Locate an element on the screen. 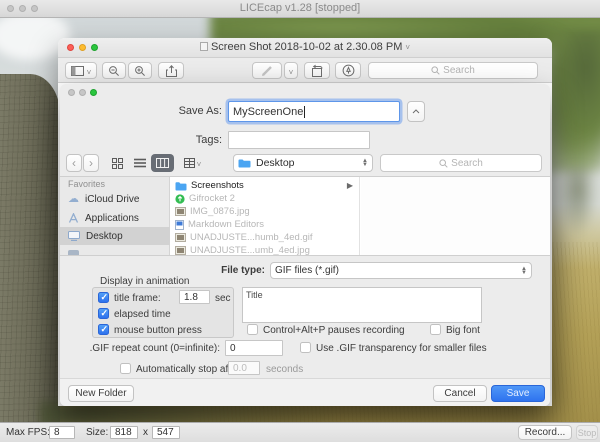  sidebar-item-label: Desktop is located at coordinates (104, 236).